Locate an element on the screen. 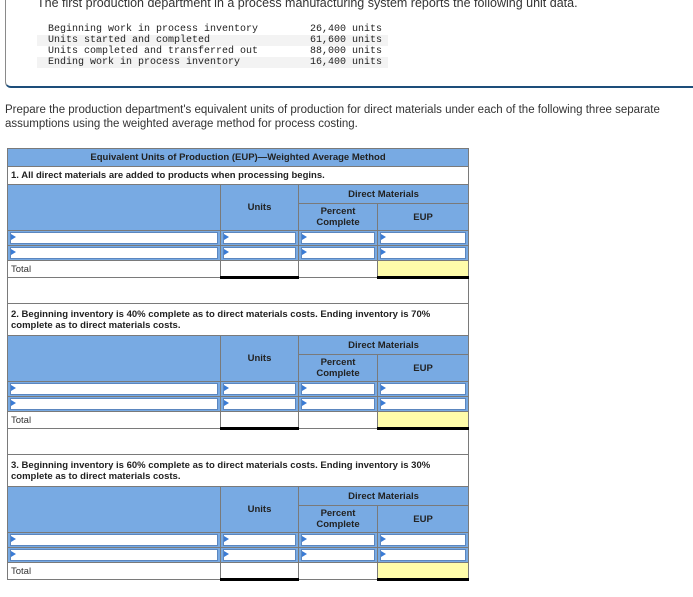 This screenshot has height=597, width=693. case-3-row-2-eup-input is located at coordinates (423, 555).